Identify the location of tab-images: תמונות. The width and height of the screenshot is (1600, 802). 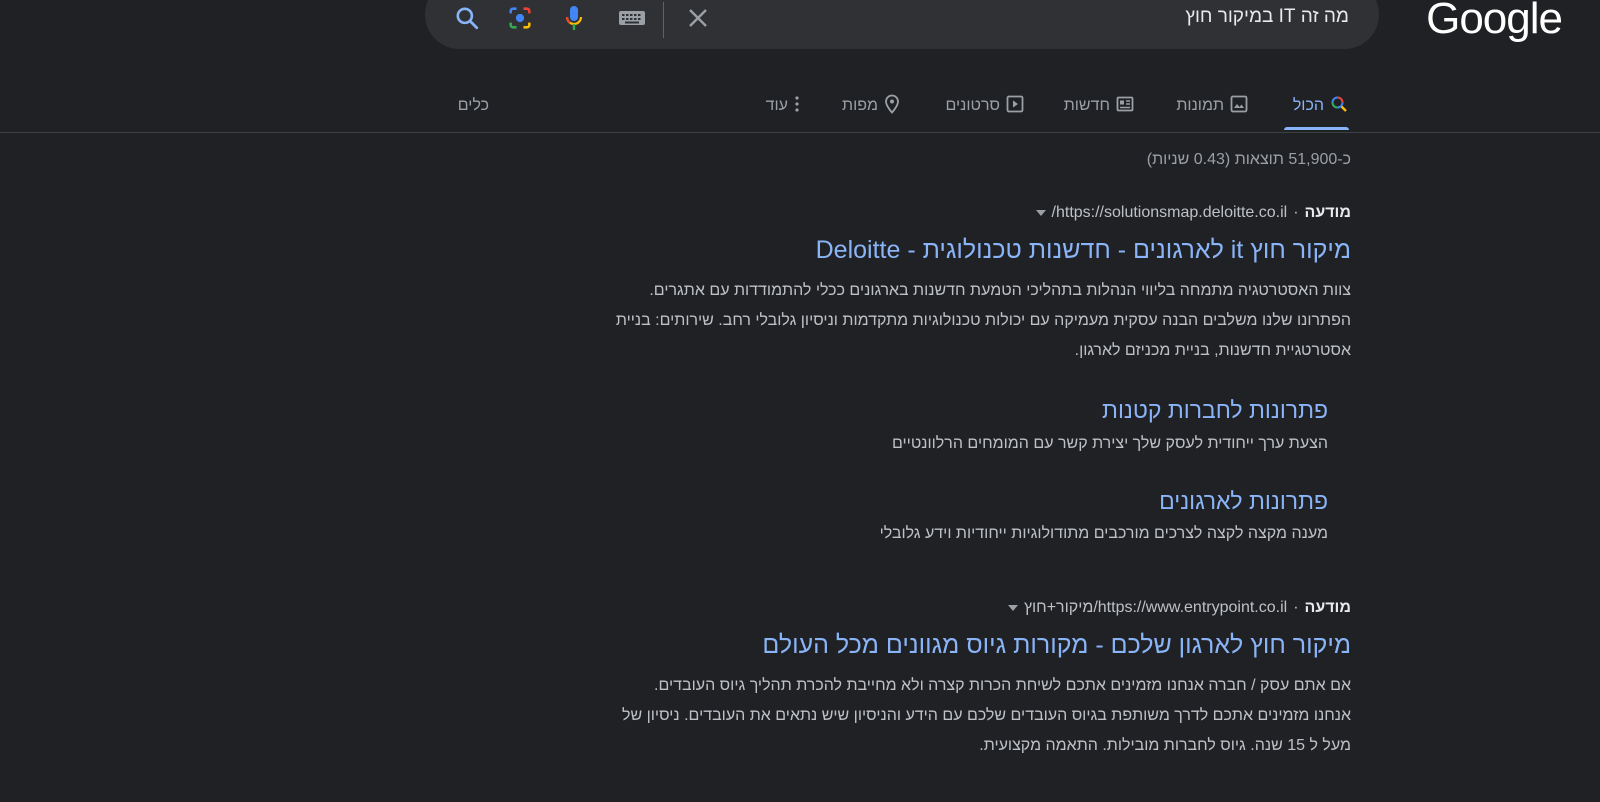
(1212, 106).